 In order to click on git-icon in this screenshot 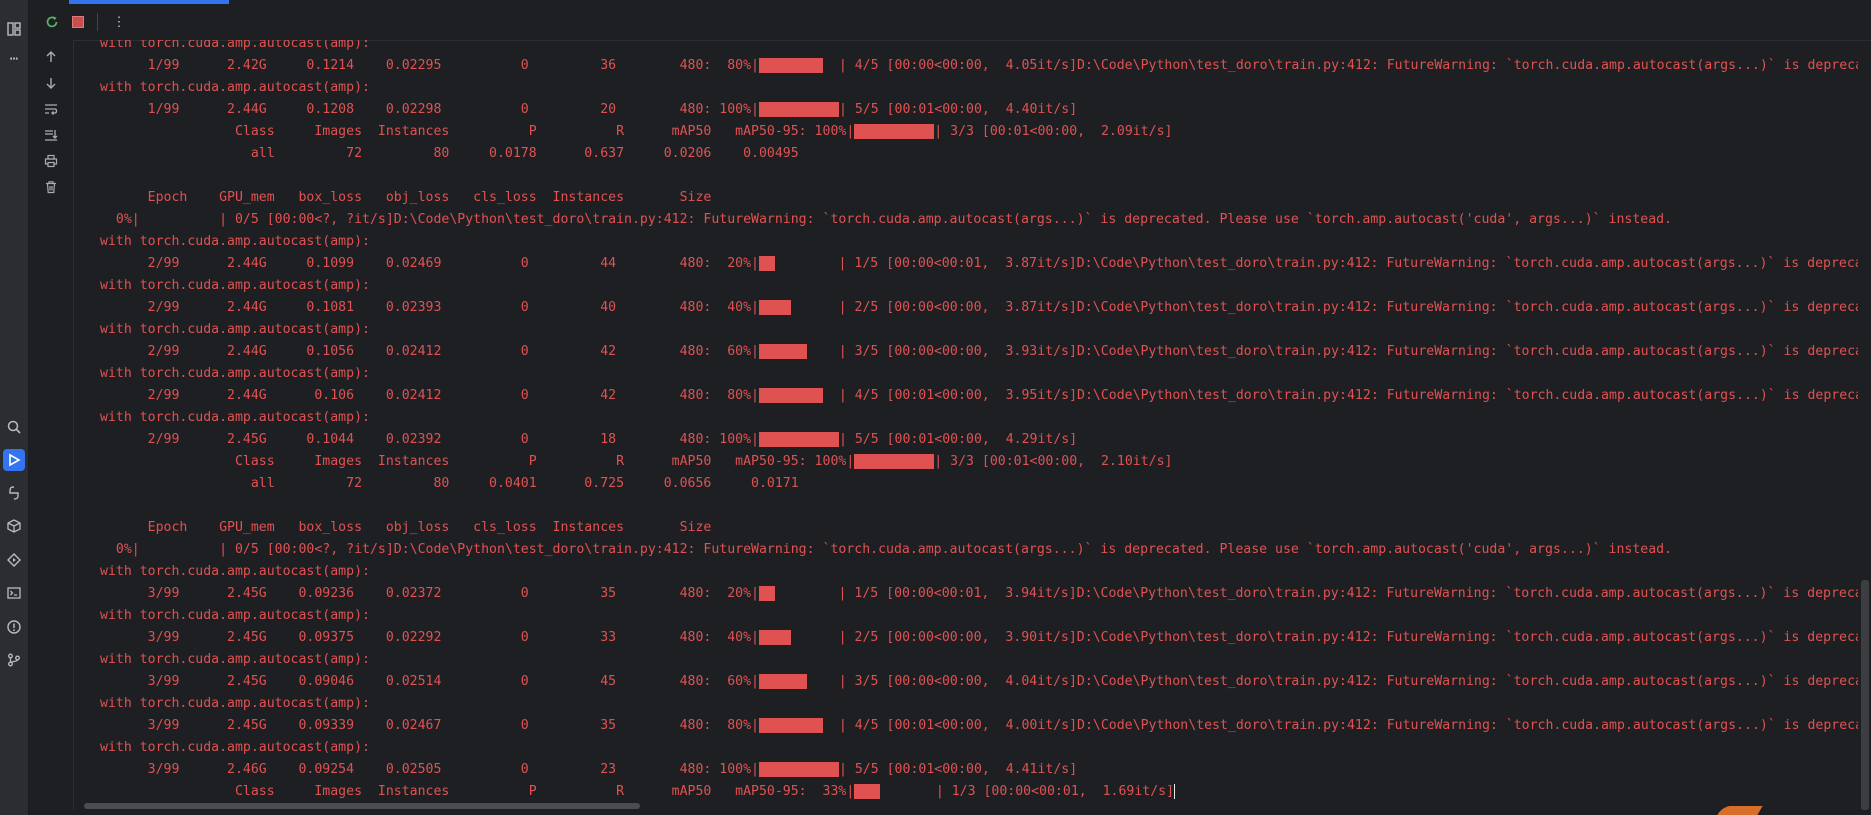, I will do `click(14, 660)`.